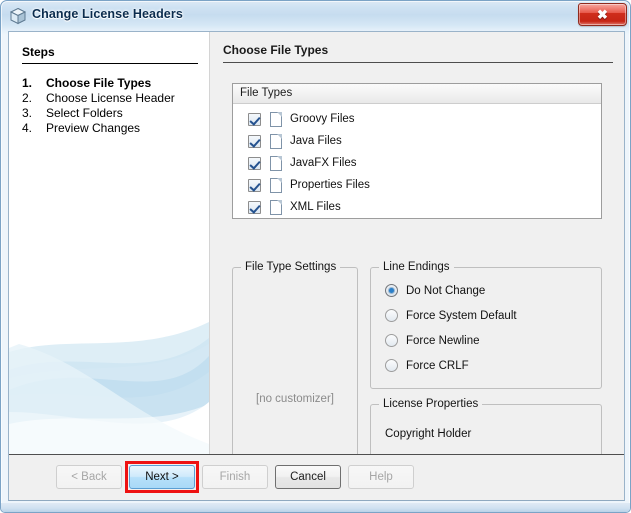 This screenshot has height=513, width=631. Describe the element at coordinates (381, 477) in the screenshot. I see `help-button: Help` at that location.